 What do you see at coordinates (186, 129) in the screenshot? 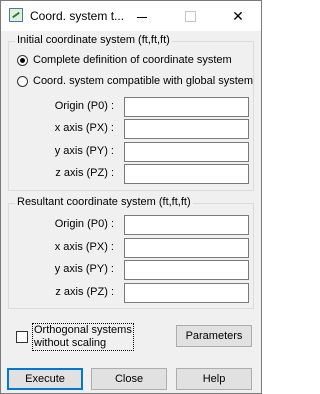
I see `initial-x-axis-input` at bounding box center [186, 129].